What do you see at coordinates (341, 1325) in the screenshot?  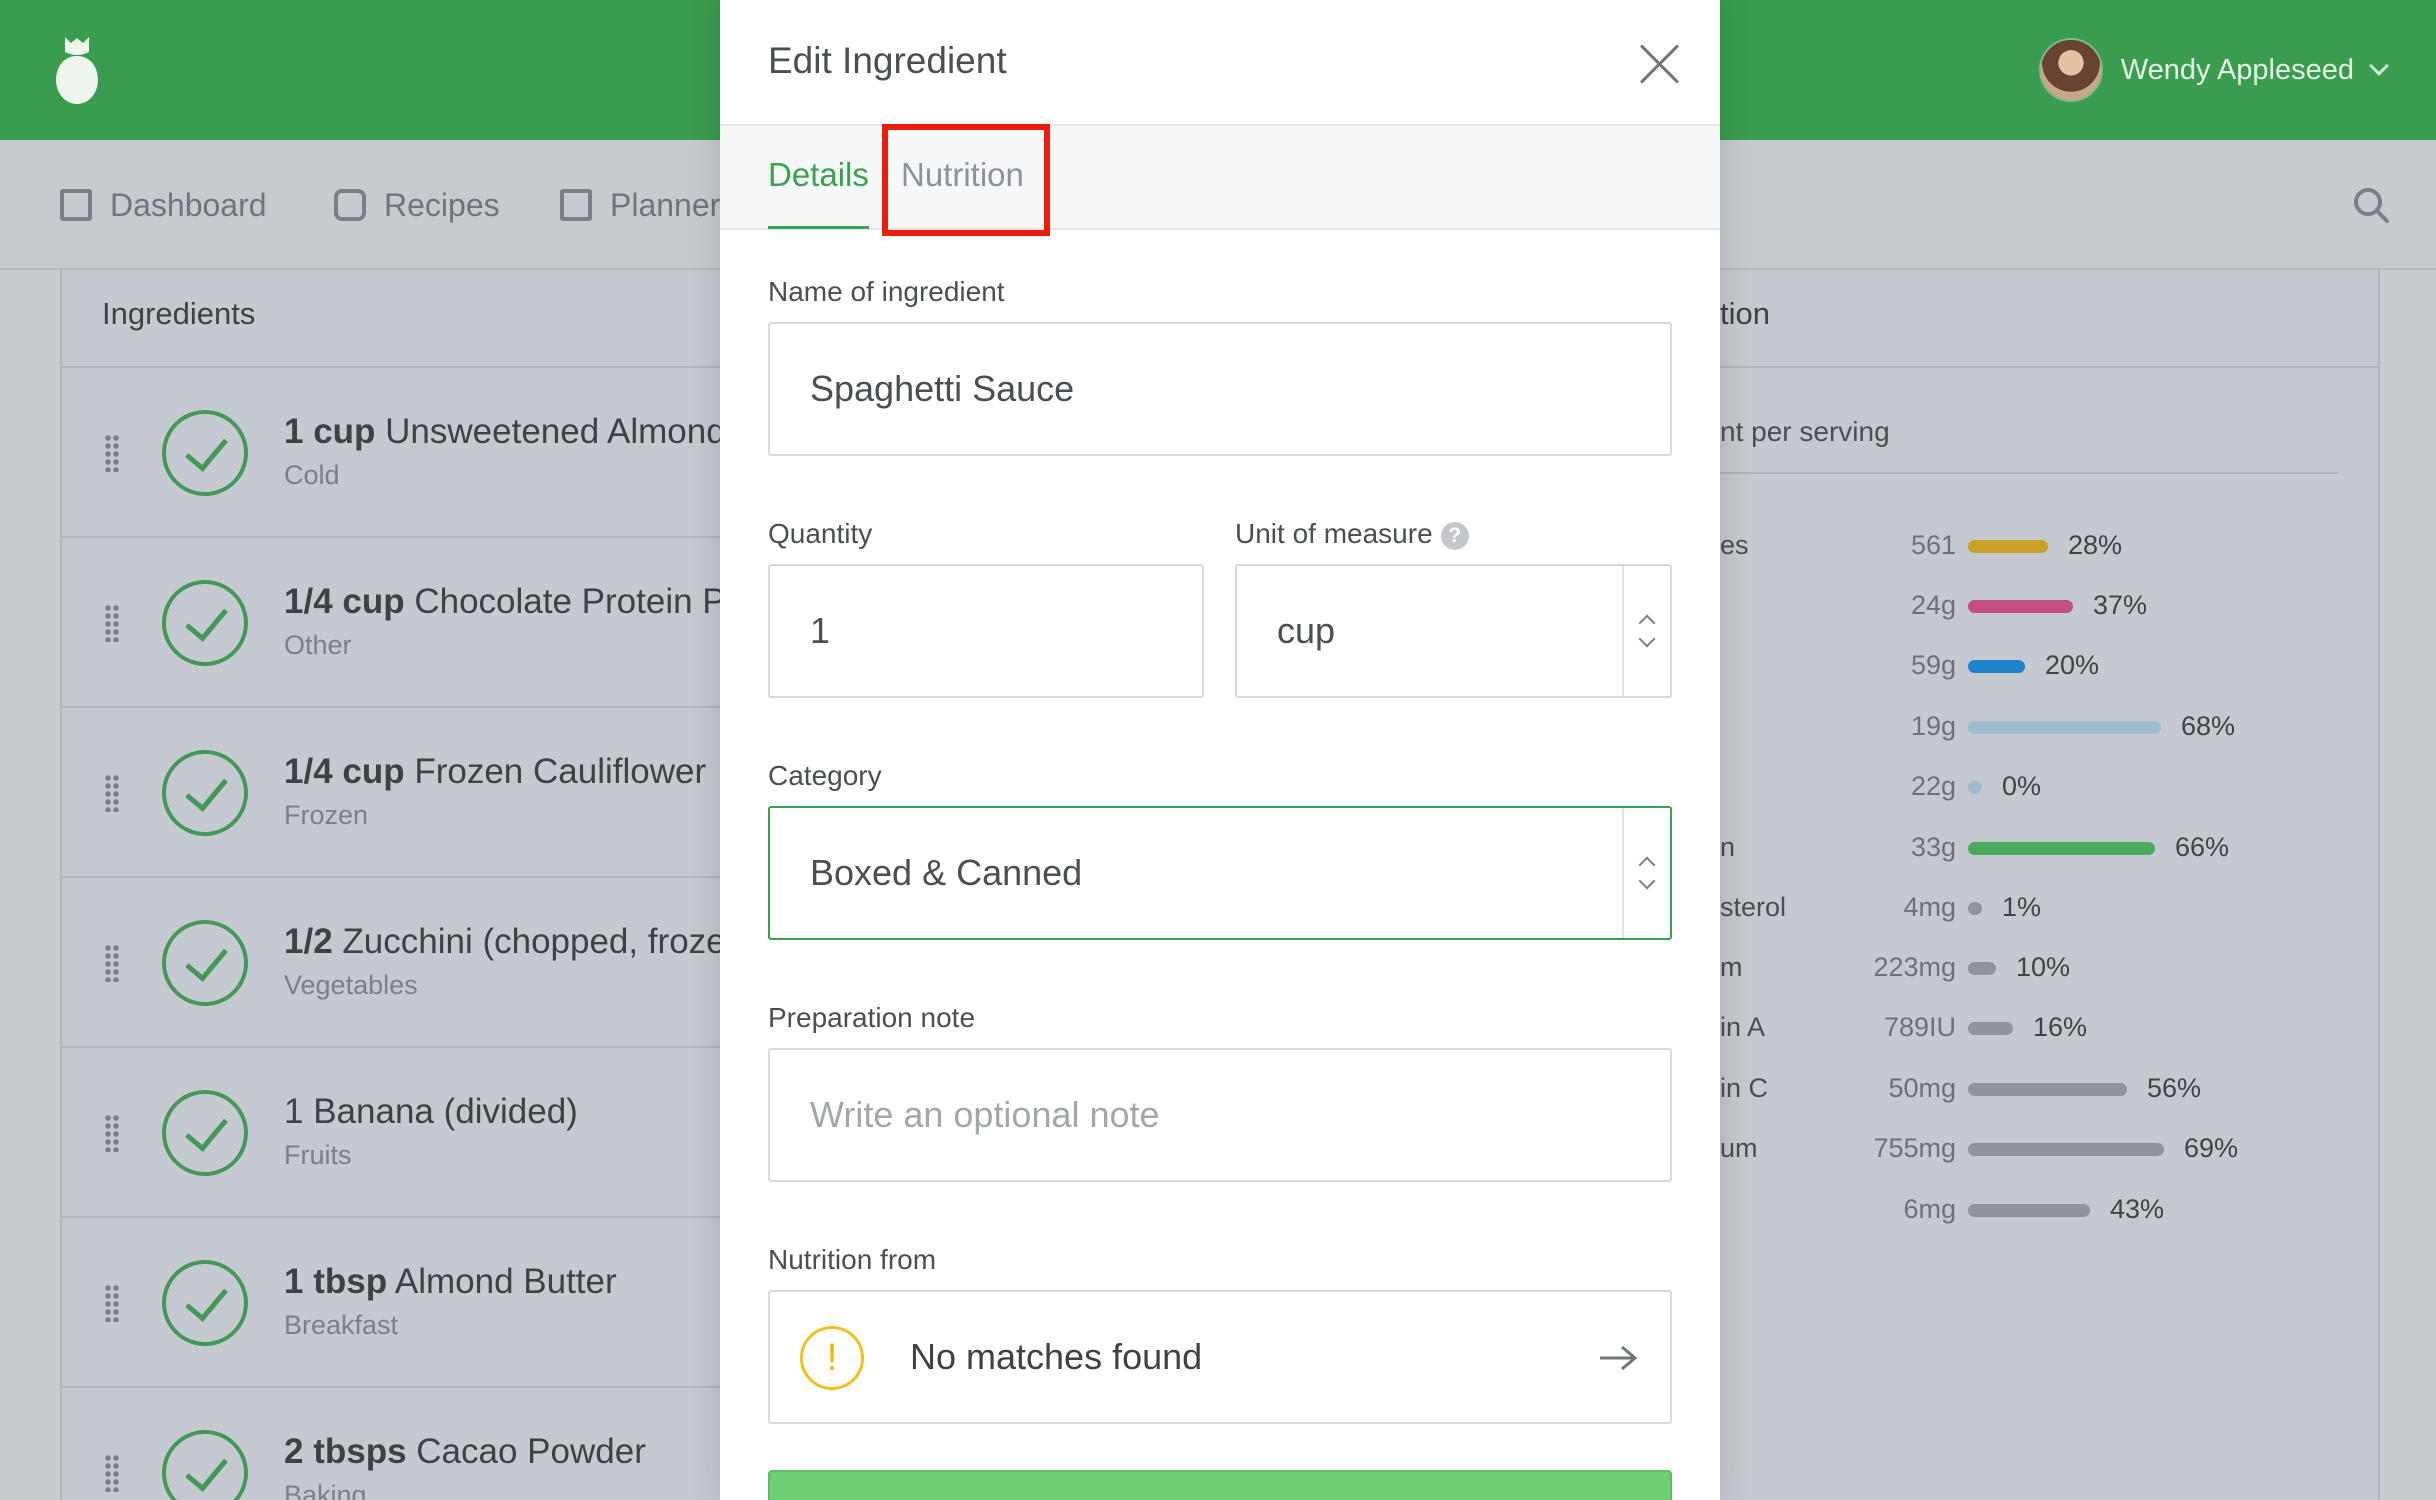 I see `ingredient-category: Breakfast` at bounding box center [341, 1325].